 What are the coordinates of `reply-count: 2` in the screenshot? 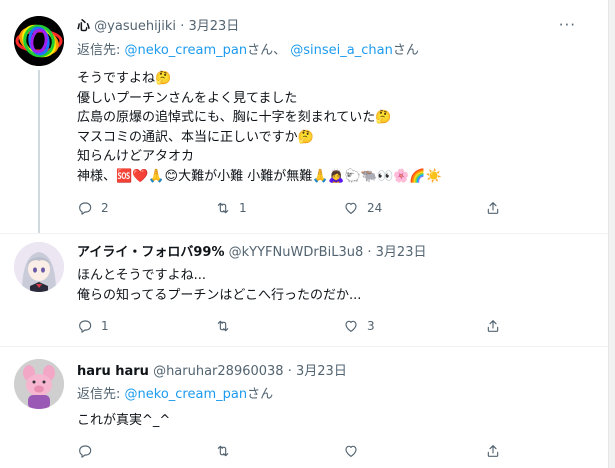 It's located at (105, 208).